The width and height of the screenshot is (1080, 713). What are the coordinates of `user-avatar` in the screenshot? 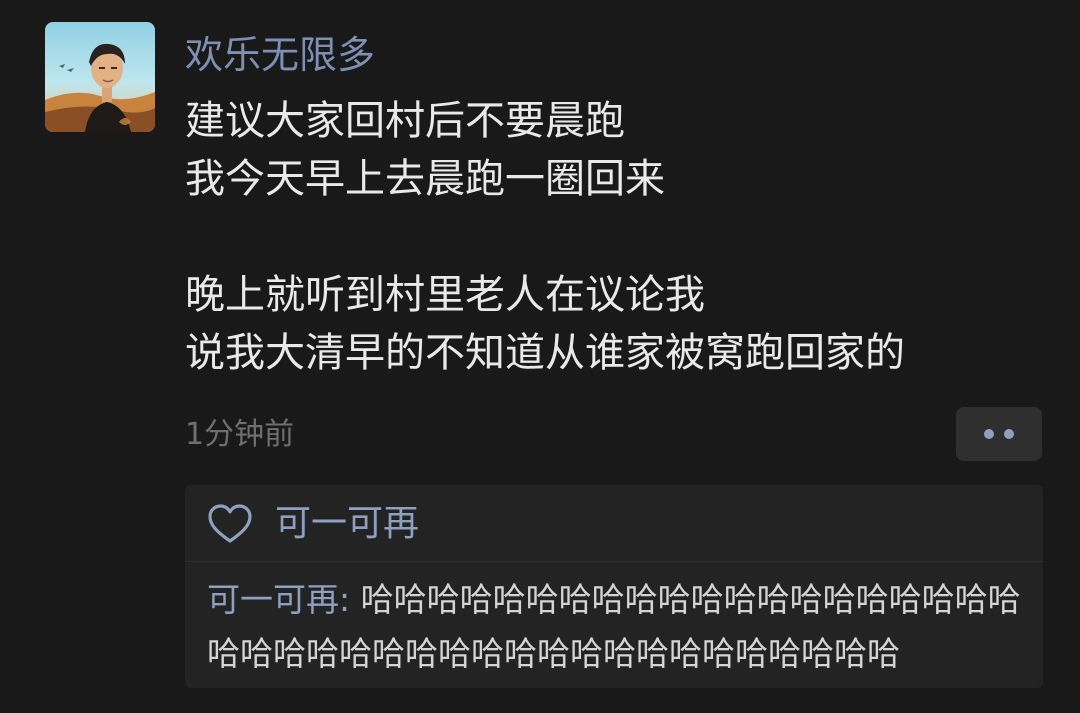 It's located at (100, 77).